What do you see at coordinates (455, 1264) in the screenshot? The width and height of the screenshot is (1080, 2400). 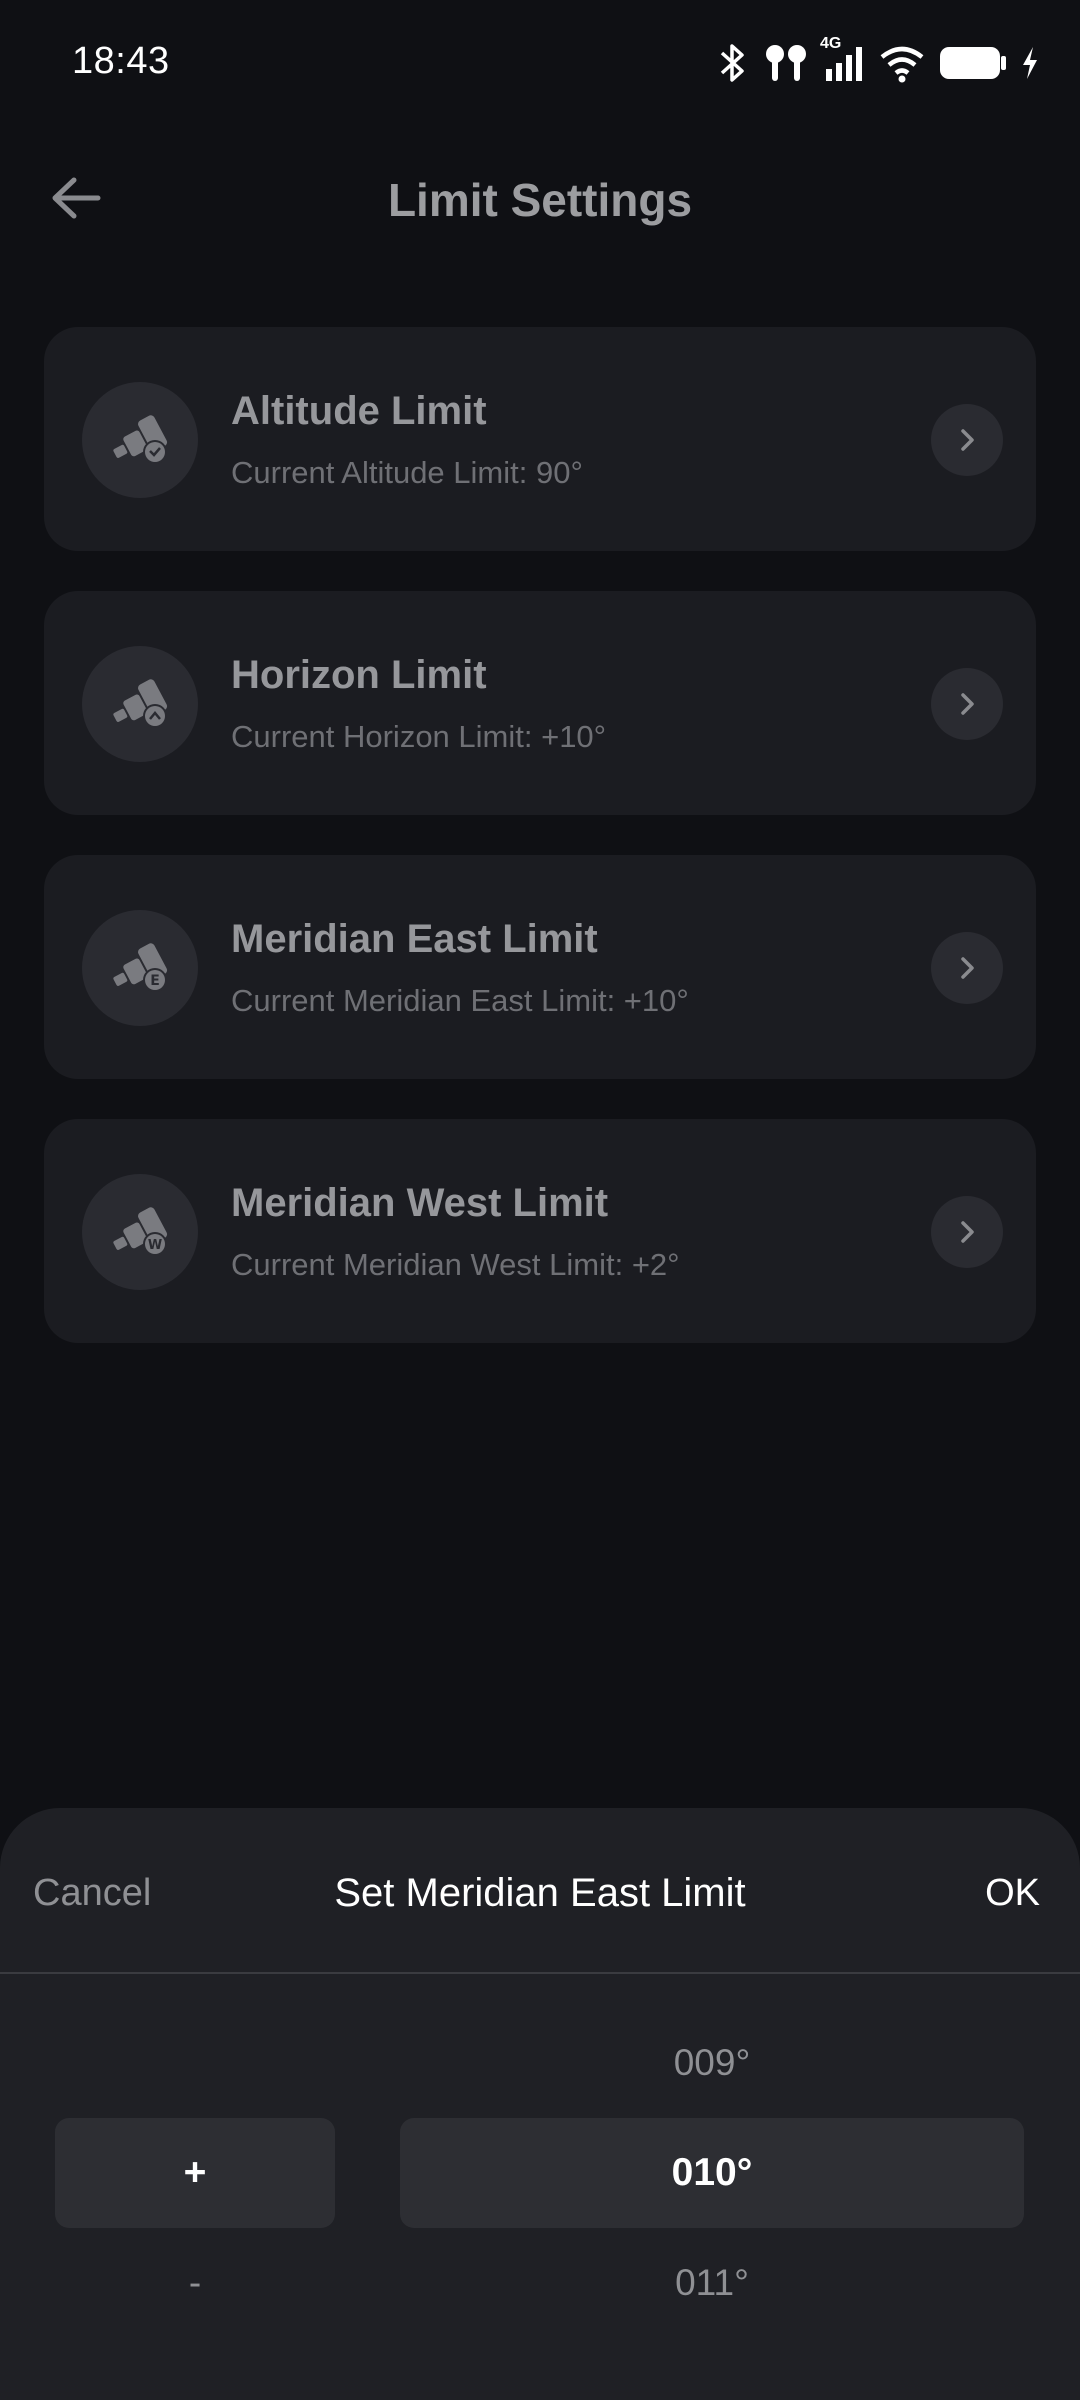 I see `card-subtitle: Current Meridian West Limit: +2°` at bounding box center [455, 1264].